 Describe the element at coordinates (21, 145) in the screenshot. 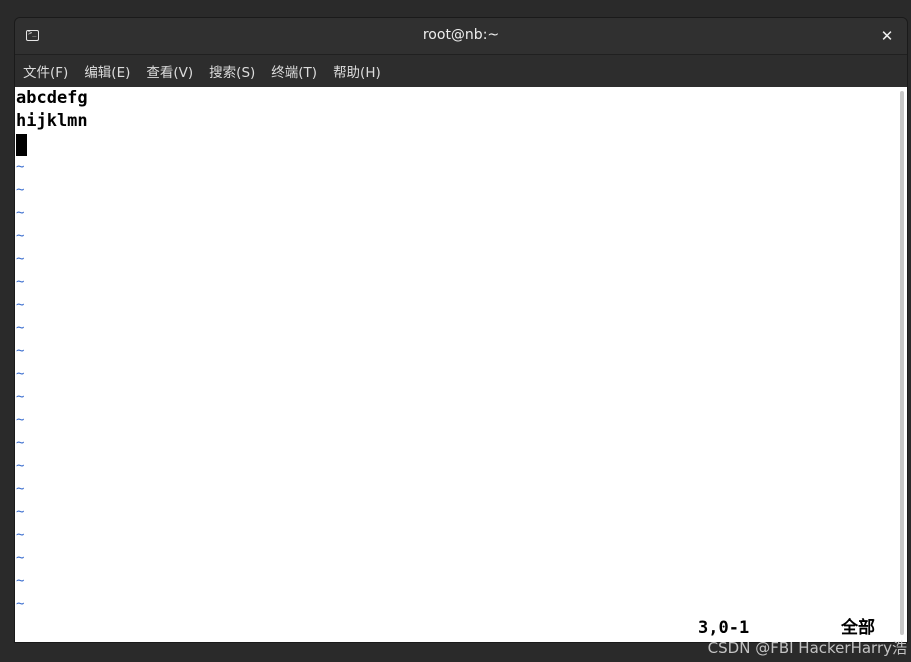

I see `text-cursor` at that location.